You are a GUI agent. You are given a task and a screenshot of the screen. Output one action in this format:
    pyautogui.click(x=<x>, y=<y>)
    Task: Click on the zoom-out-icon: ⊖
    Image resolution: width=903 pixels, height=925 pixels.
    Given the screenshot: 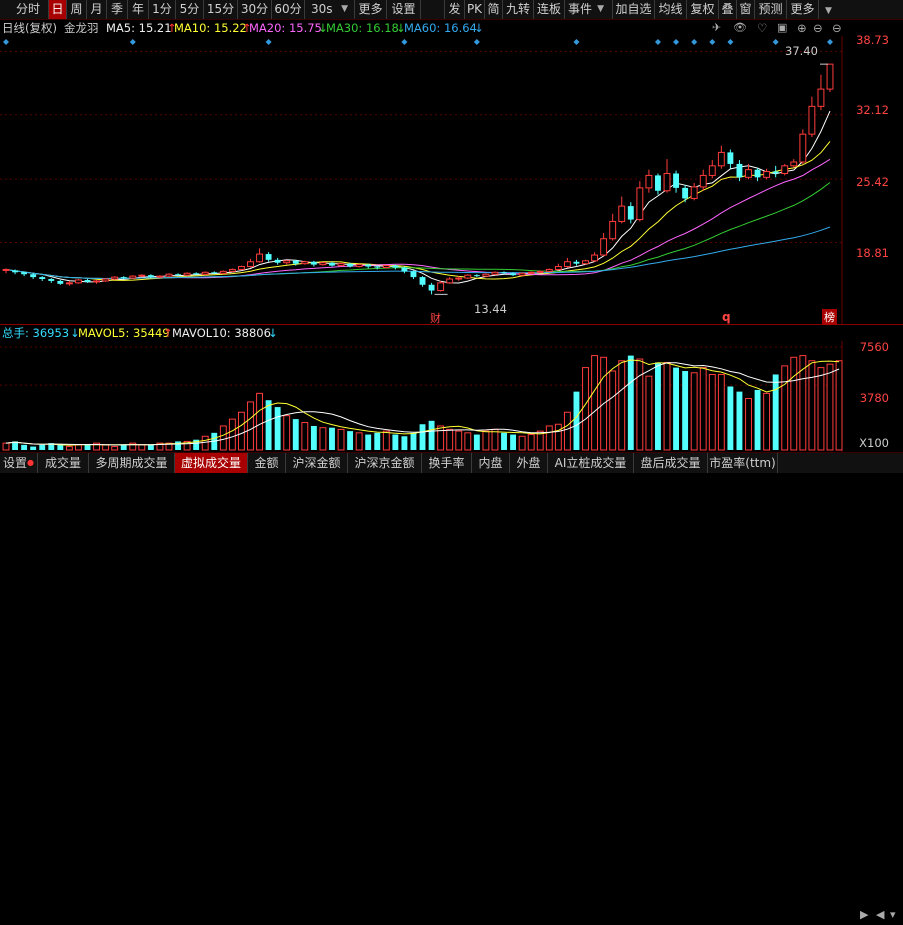 What is the action you would take?
    pyautogui.click(x=818, y=28)
    